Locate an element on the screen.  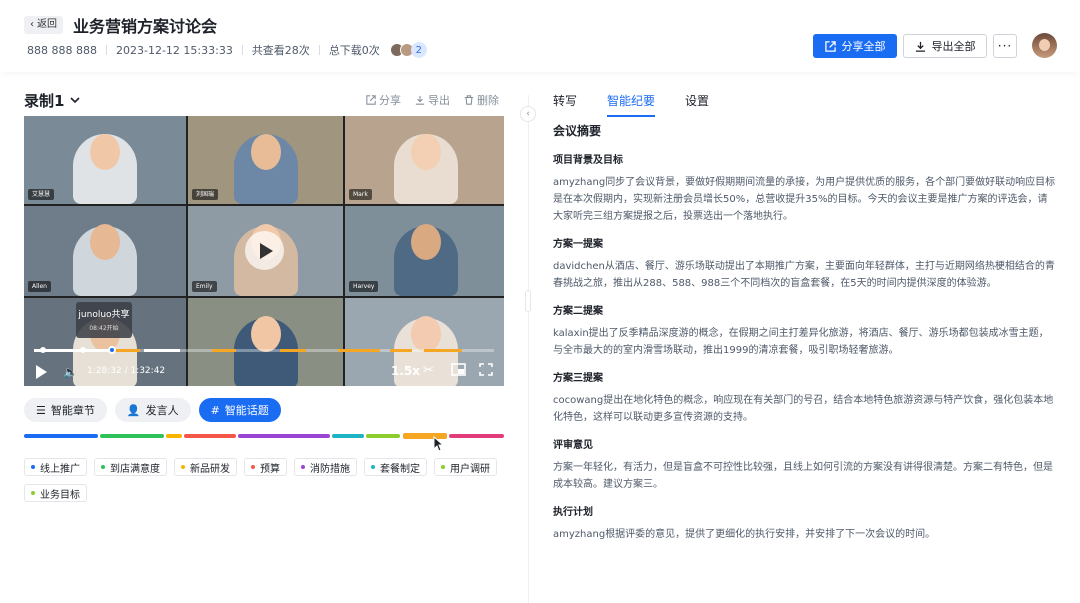
video-progress-bar is located at coordinates (264, 350).